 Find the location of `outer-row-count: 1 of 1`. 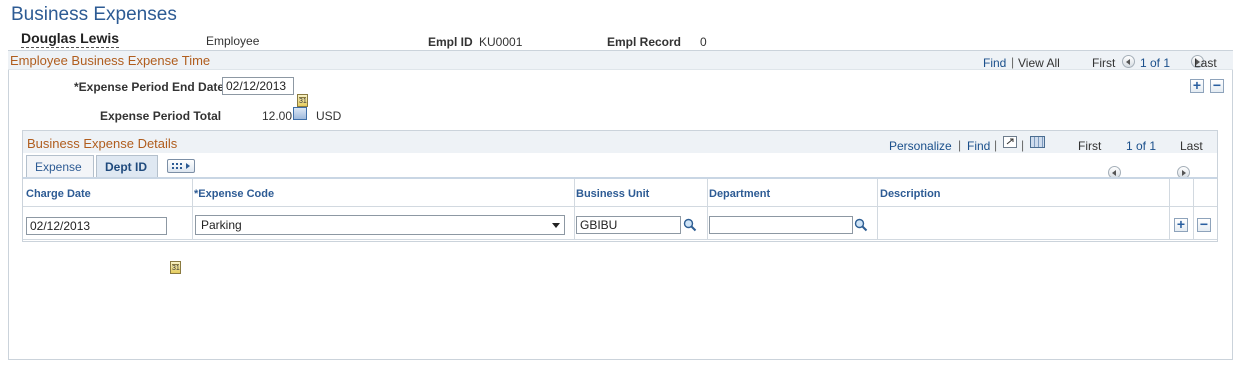

outer-row-count: 1 of 1 is located at coordinates (1155, 63).